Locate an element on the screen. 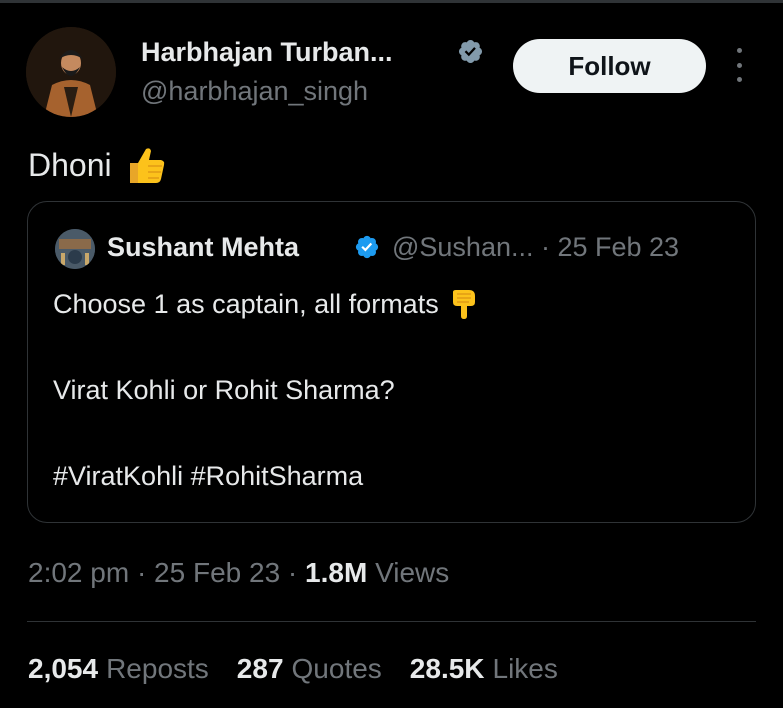 This screenshot has width=783, height=708. author-handle: @harbhajan_singh is located at coordinates (254, 91).